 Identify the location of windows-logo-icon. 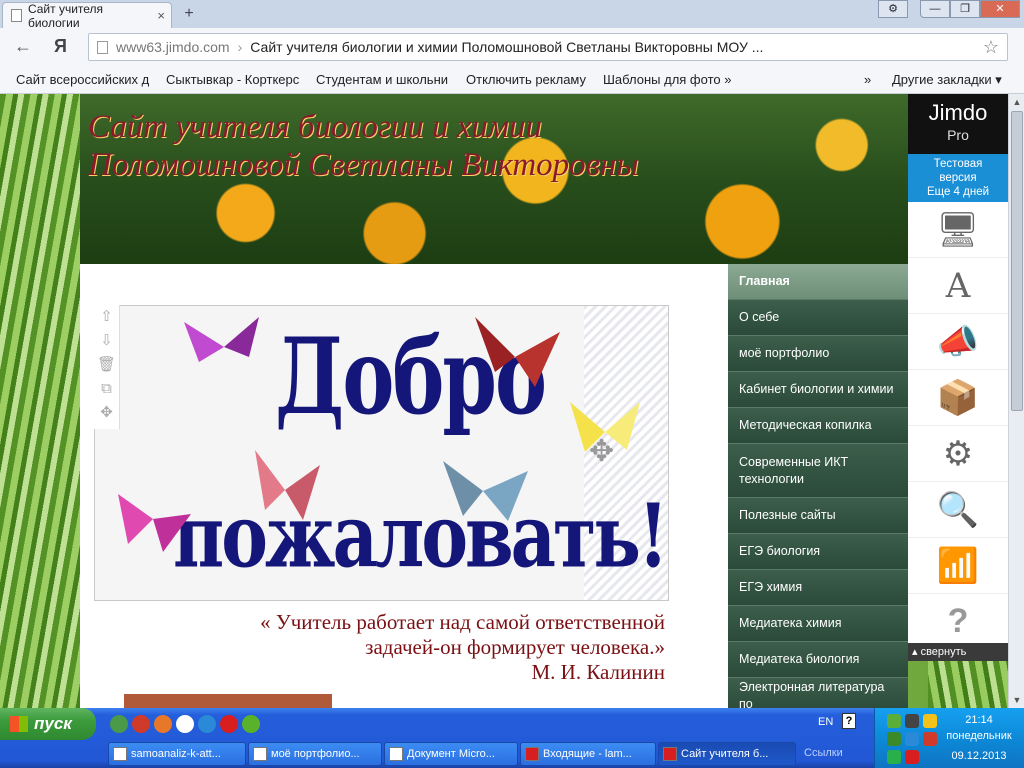
(19, 724).